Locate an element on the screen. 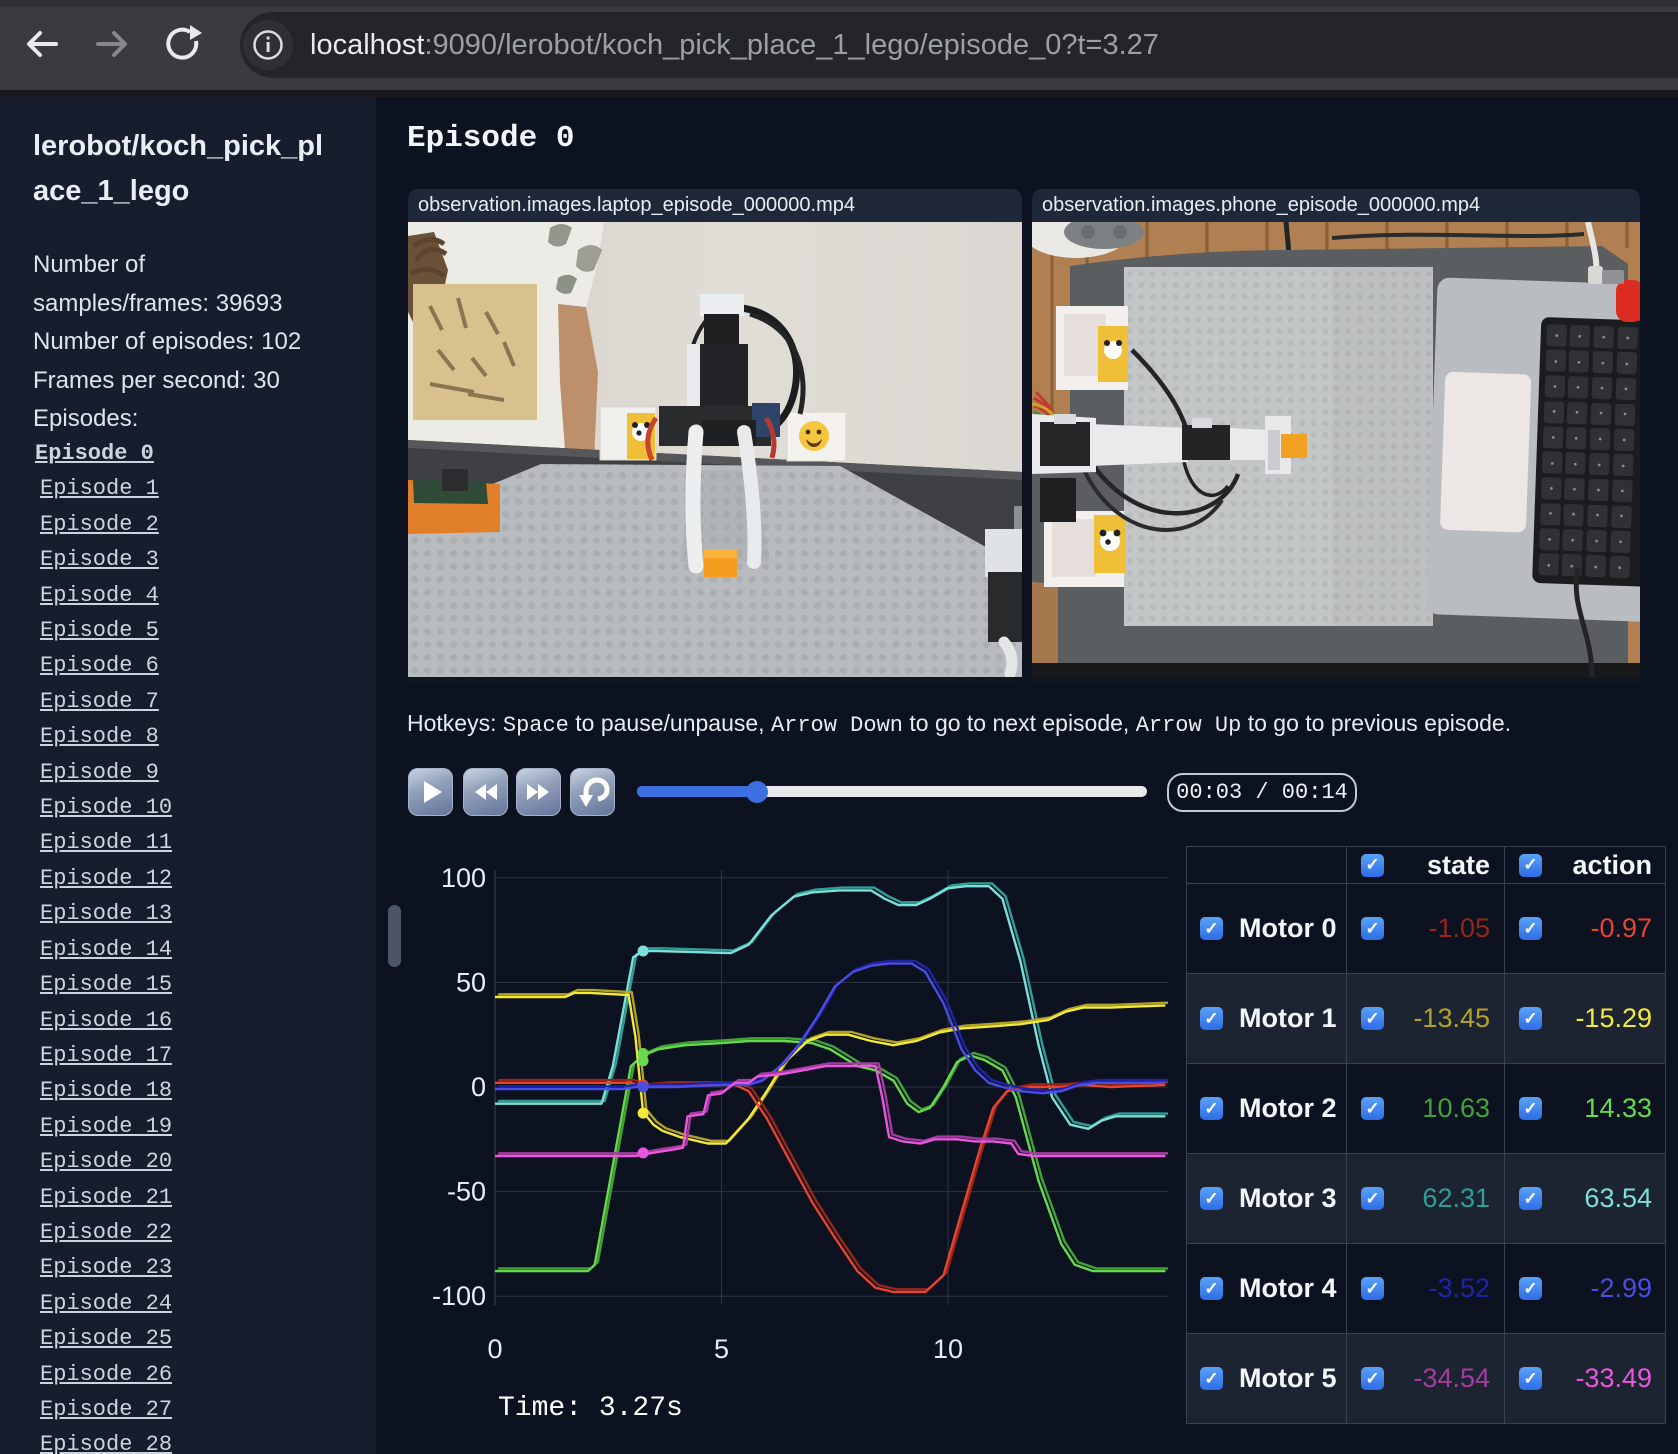  svg-text: -50 is located at coordinates (466, 1192).